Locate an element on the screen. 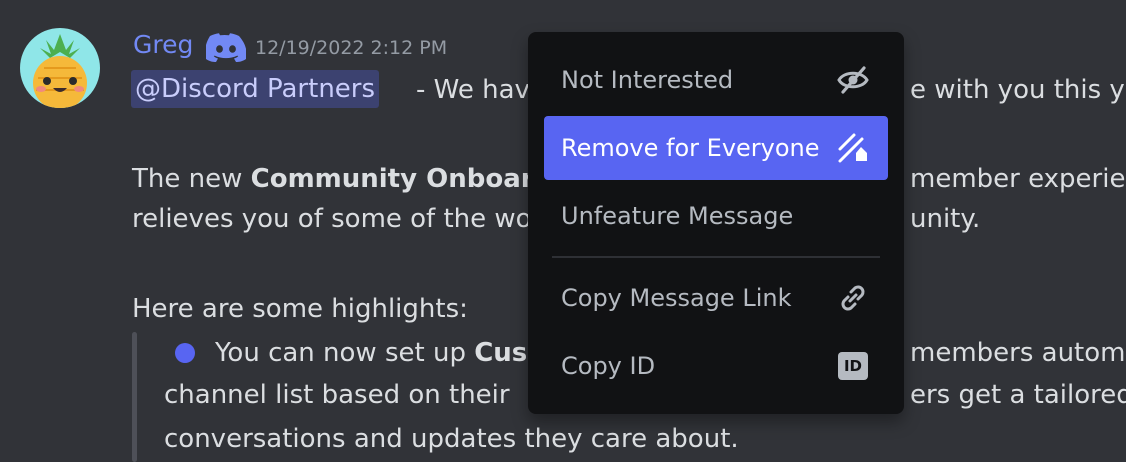 This screenshot has width=1126, height=462. link-icon is located at coordinates (853, 298).